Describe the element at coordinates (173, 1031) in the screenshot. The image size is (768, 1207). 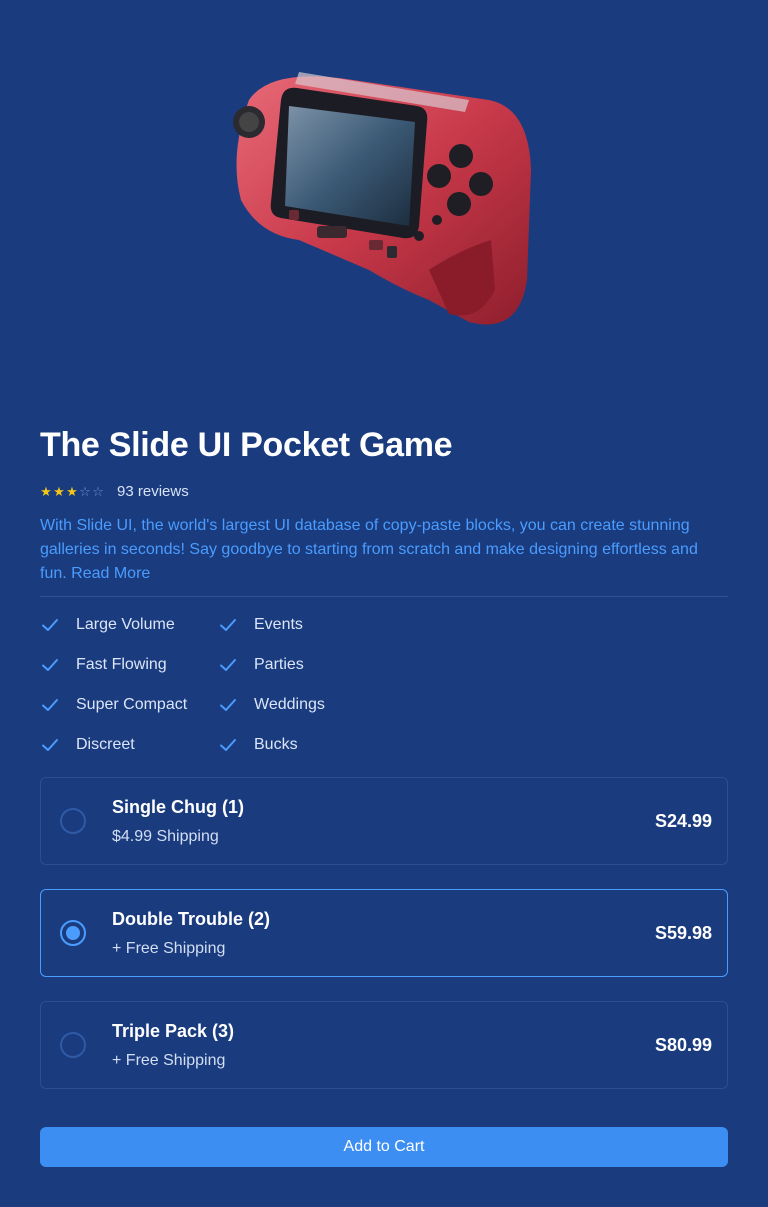
I see `option-name: Triple Pack (3)` at that location.